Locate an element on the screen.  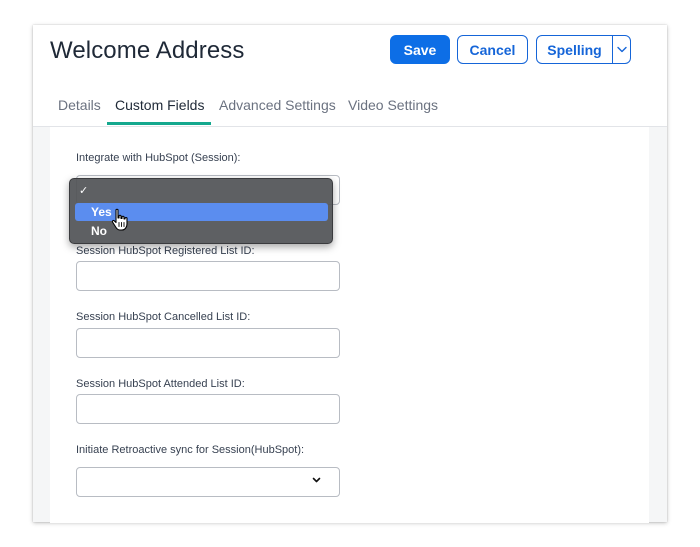
save-button: Save is located at coordinates (420, 49).